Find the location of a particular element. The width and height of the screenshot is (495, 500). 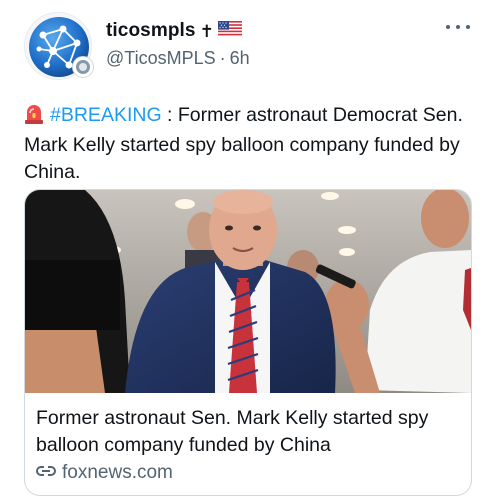

us-flag-icon is located at coordinates (229, 31).